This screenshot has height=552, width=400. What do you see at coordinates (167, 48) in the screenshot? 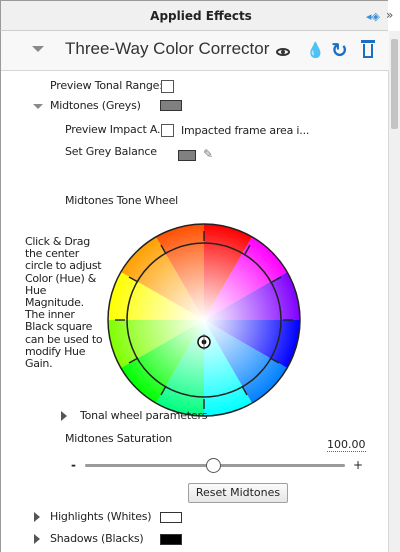
I see `effect-title: Three-Way Color Corrector` at bounding box center [167, 48].